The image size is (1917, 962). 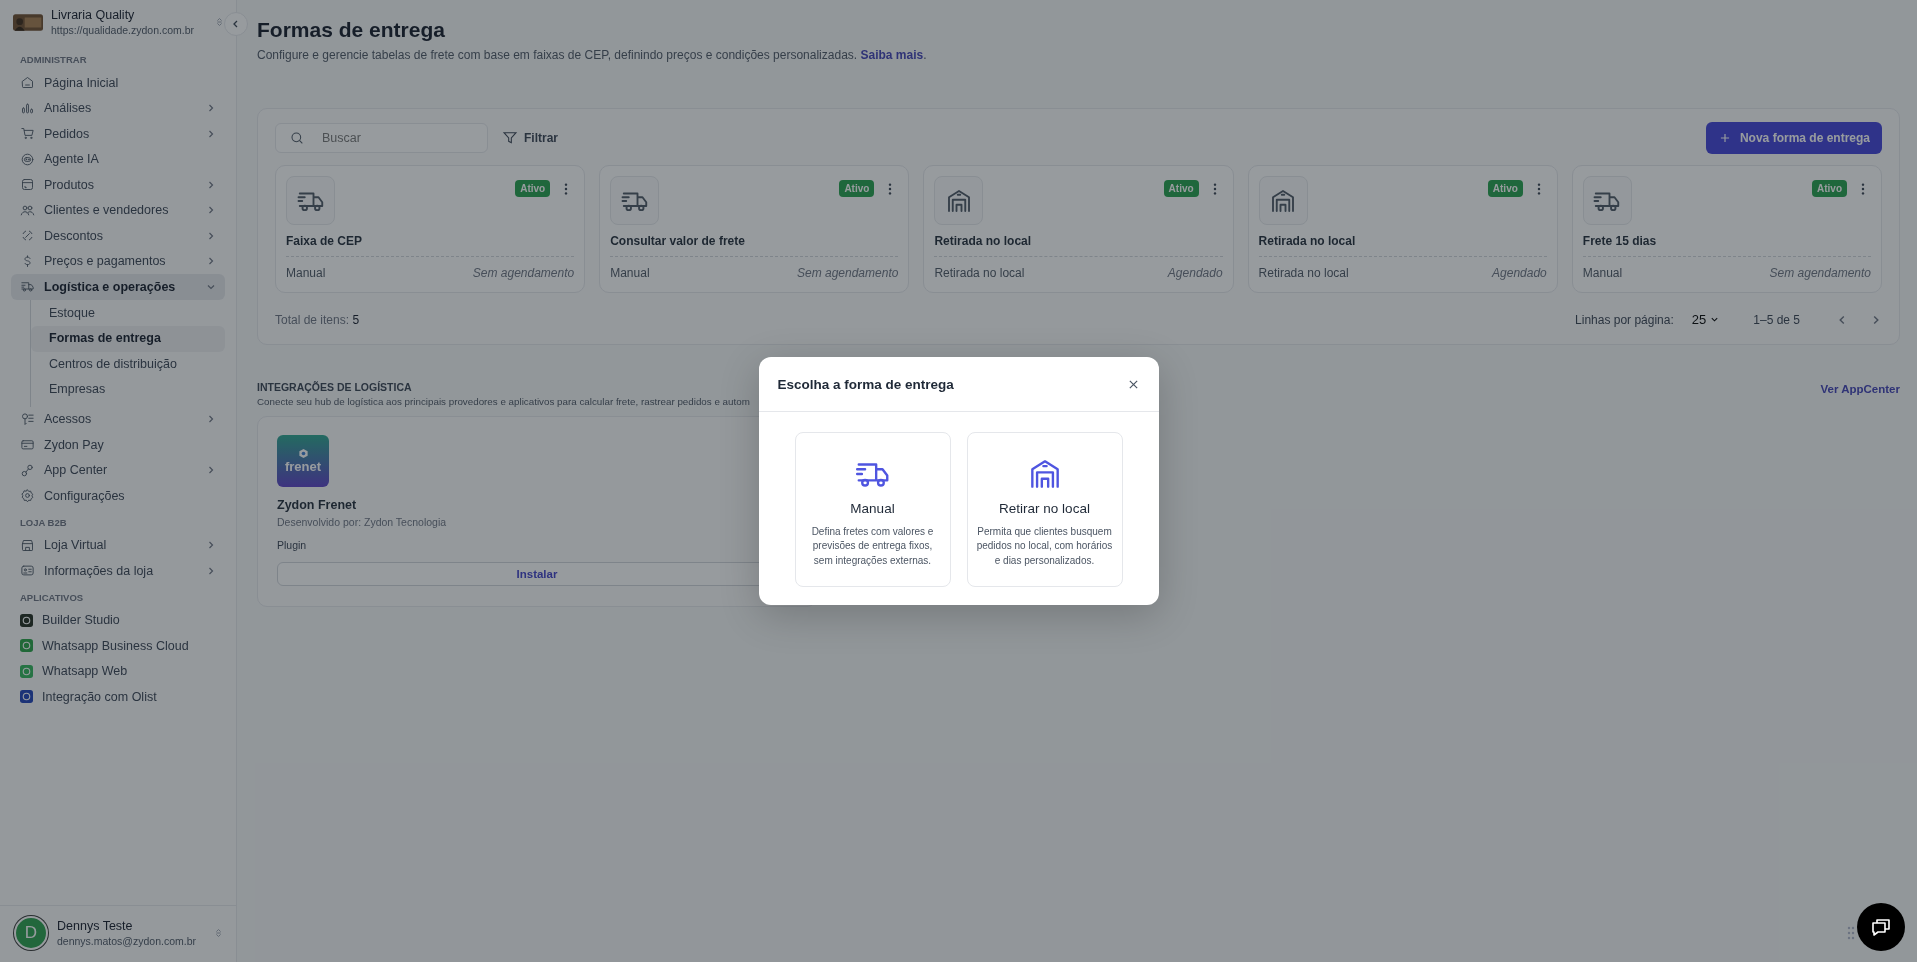 What do you see at coordinates (503, 401) in the screenshot?
I see `section-description: Conecte seu hub de logística aos principais provedores e aplicativos para calcular frete, rastrear pedidos e autom` at bounding box center [503, 401].